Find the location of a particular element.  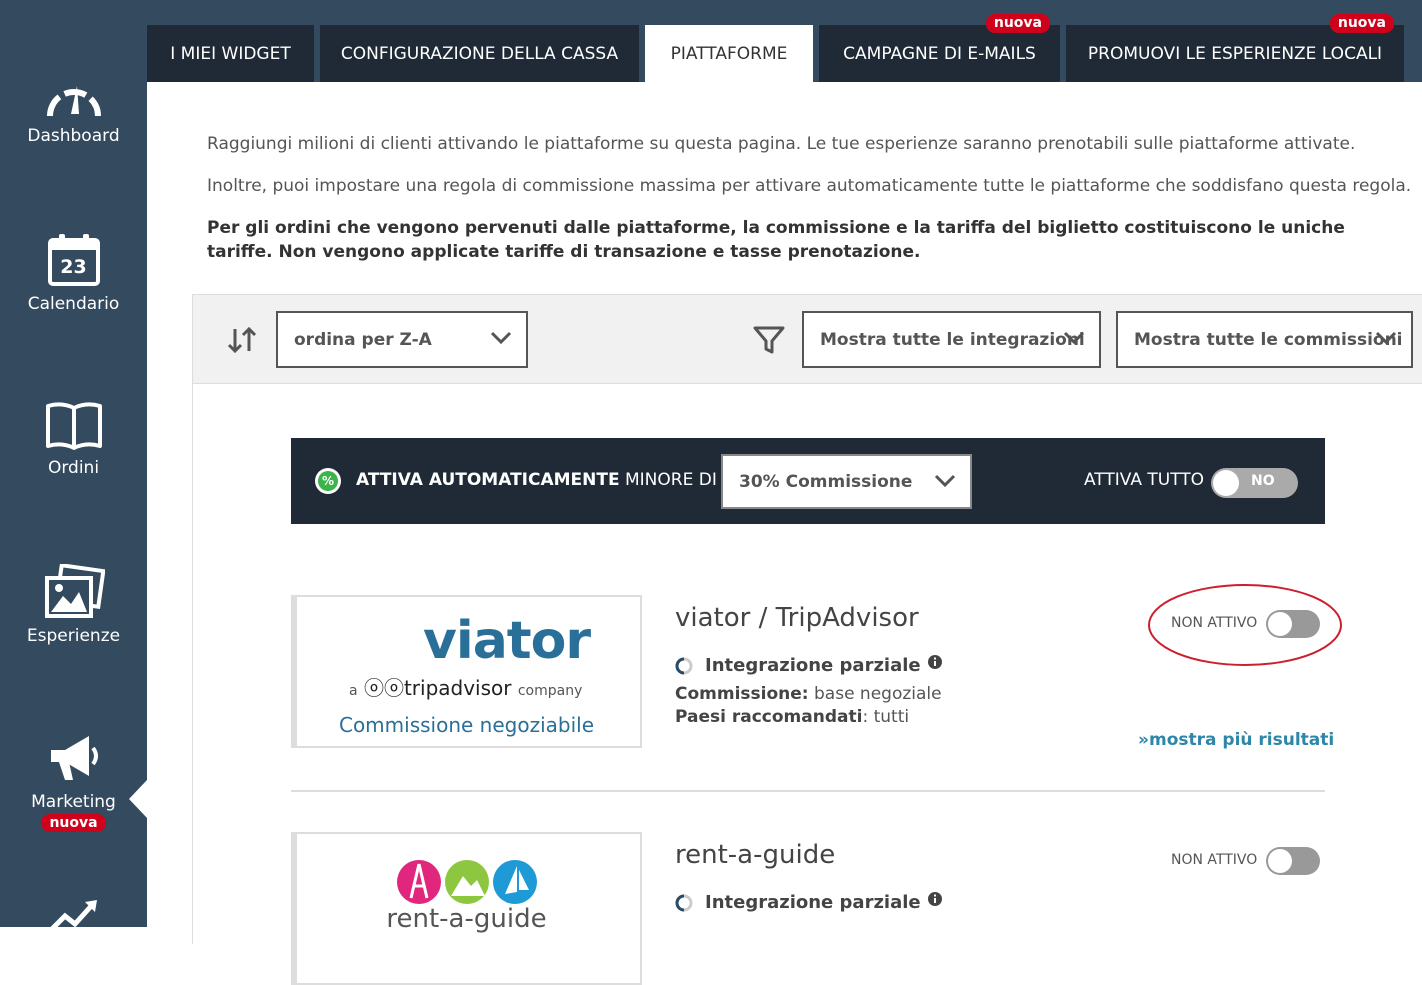

sidebar-item-calendario: 23 Calendario is located at coordinates (73, 273).